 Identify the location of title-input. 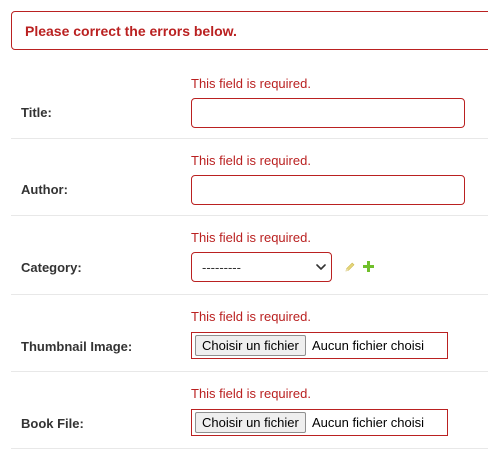
(328, 113).